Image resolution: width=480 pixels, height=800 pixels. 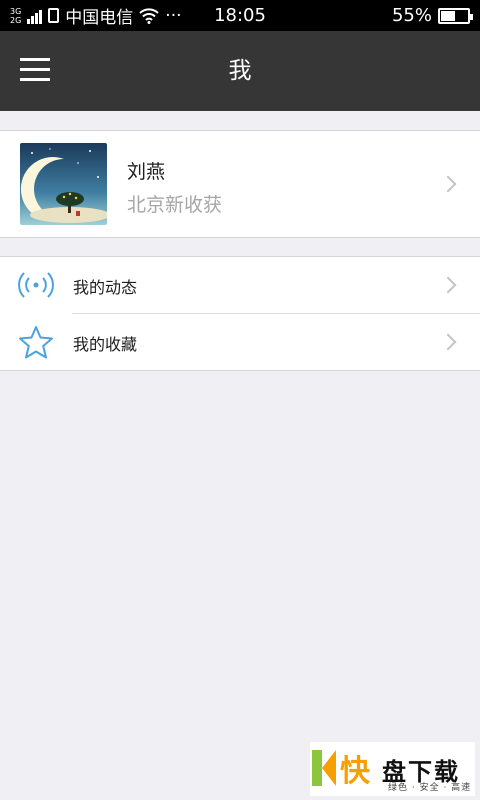 I want to click on battery-level, so click(x=448, y=15).